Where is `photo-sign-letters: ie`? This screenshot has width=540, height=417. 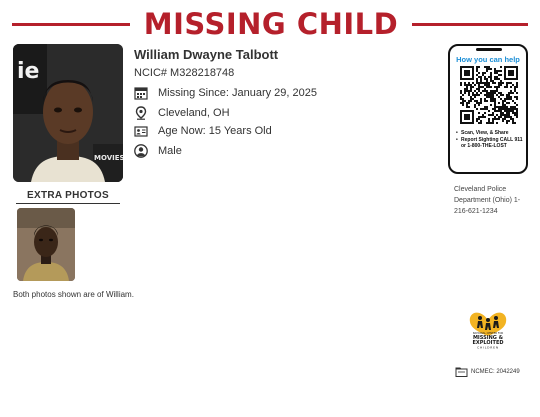
photo-sign-letters: ie is located at coordinates (28, 71).